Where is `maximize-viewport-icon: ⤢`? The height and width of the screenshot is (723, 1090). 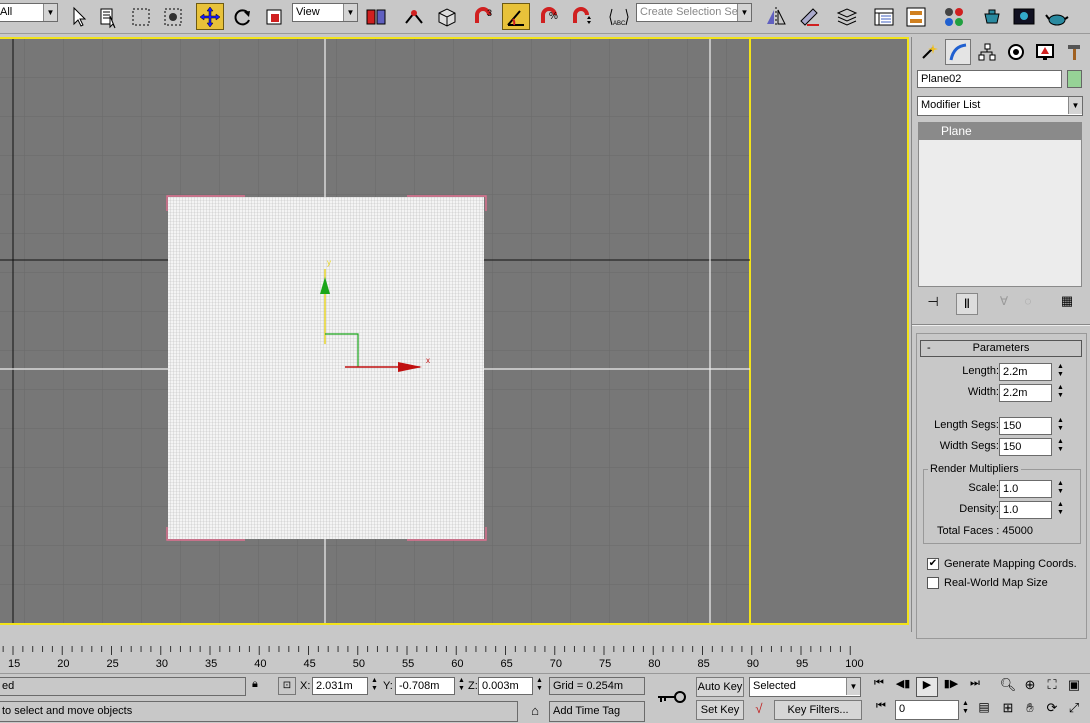 maximize-viewport-icon: ⤢ is located at coordinates (1074, 708).